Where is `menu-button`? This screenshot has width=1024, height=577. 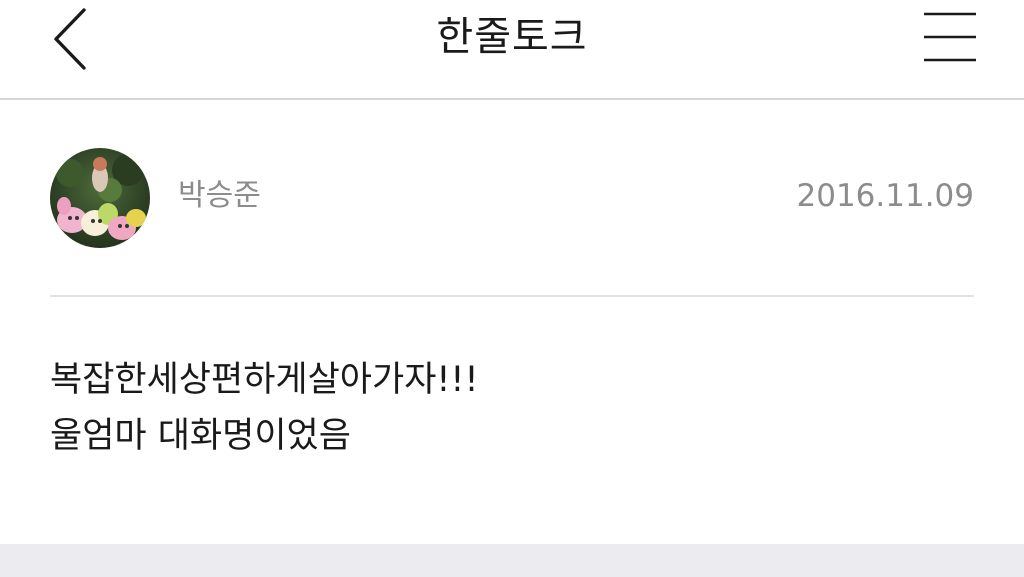 menu-button is located at coordinates (951, 39).